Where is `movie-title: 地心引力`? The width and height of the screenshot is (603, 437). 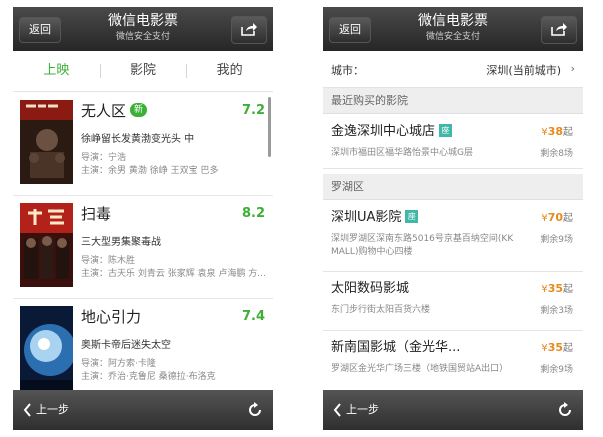
movie-title: 地心引力 is located at coordinates (111, 317).